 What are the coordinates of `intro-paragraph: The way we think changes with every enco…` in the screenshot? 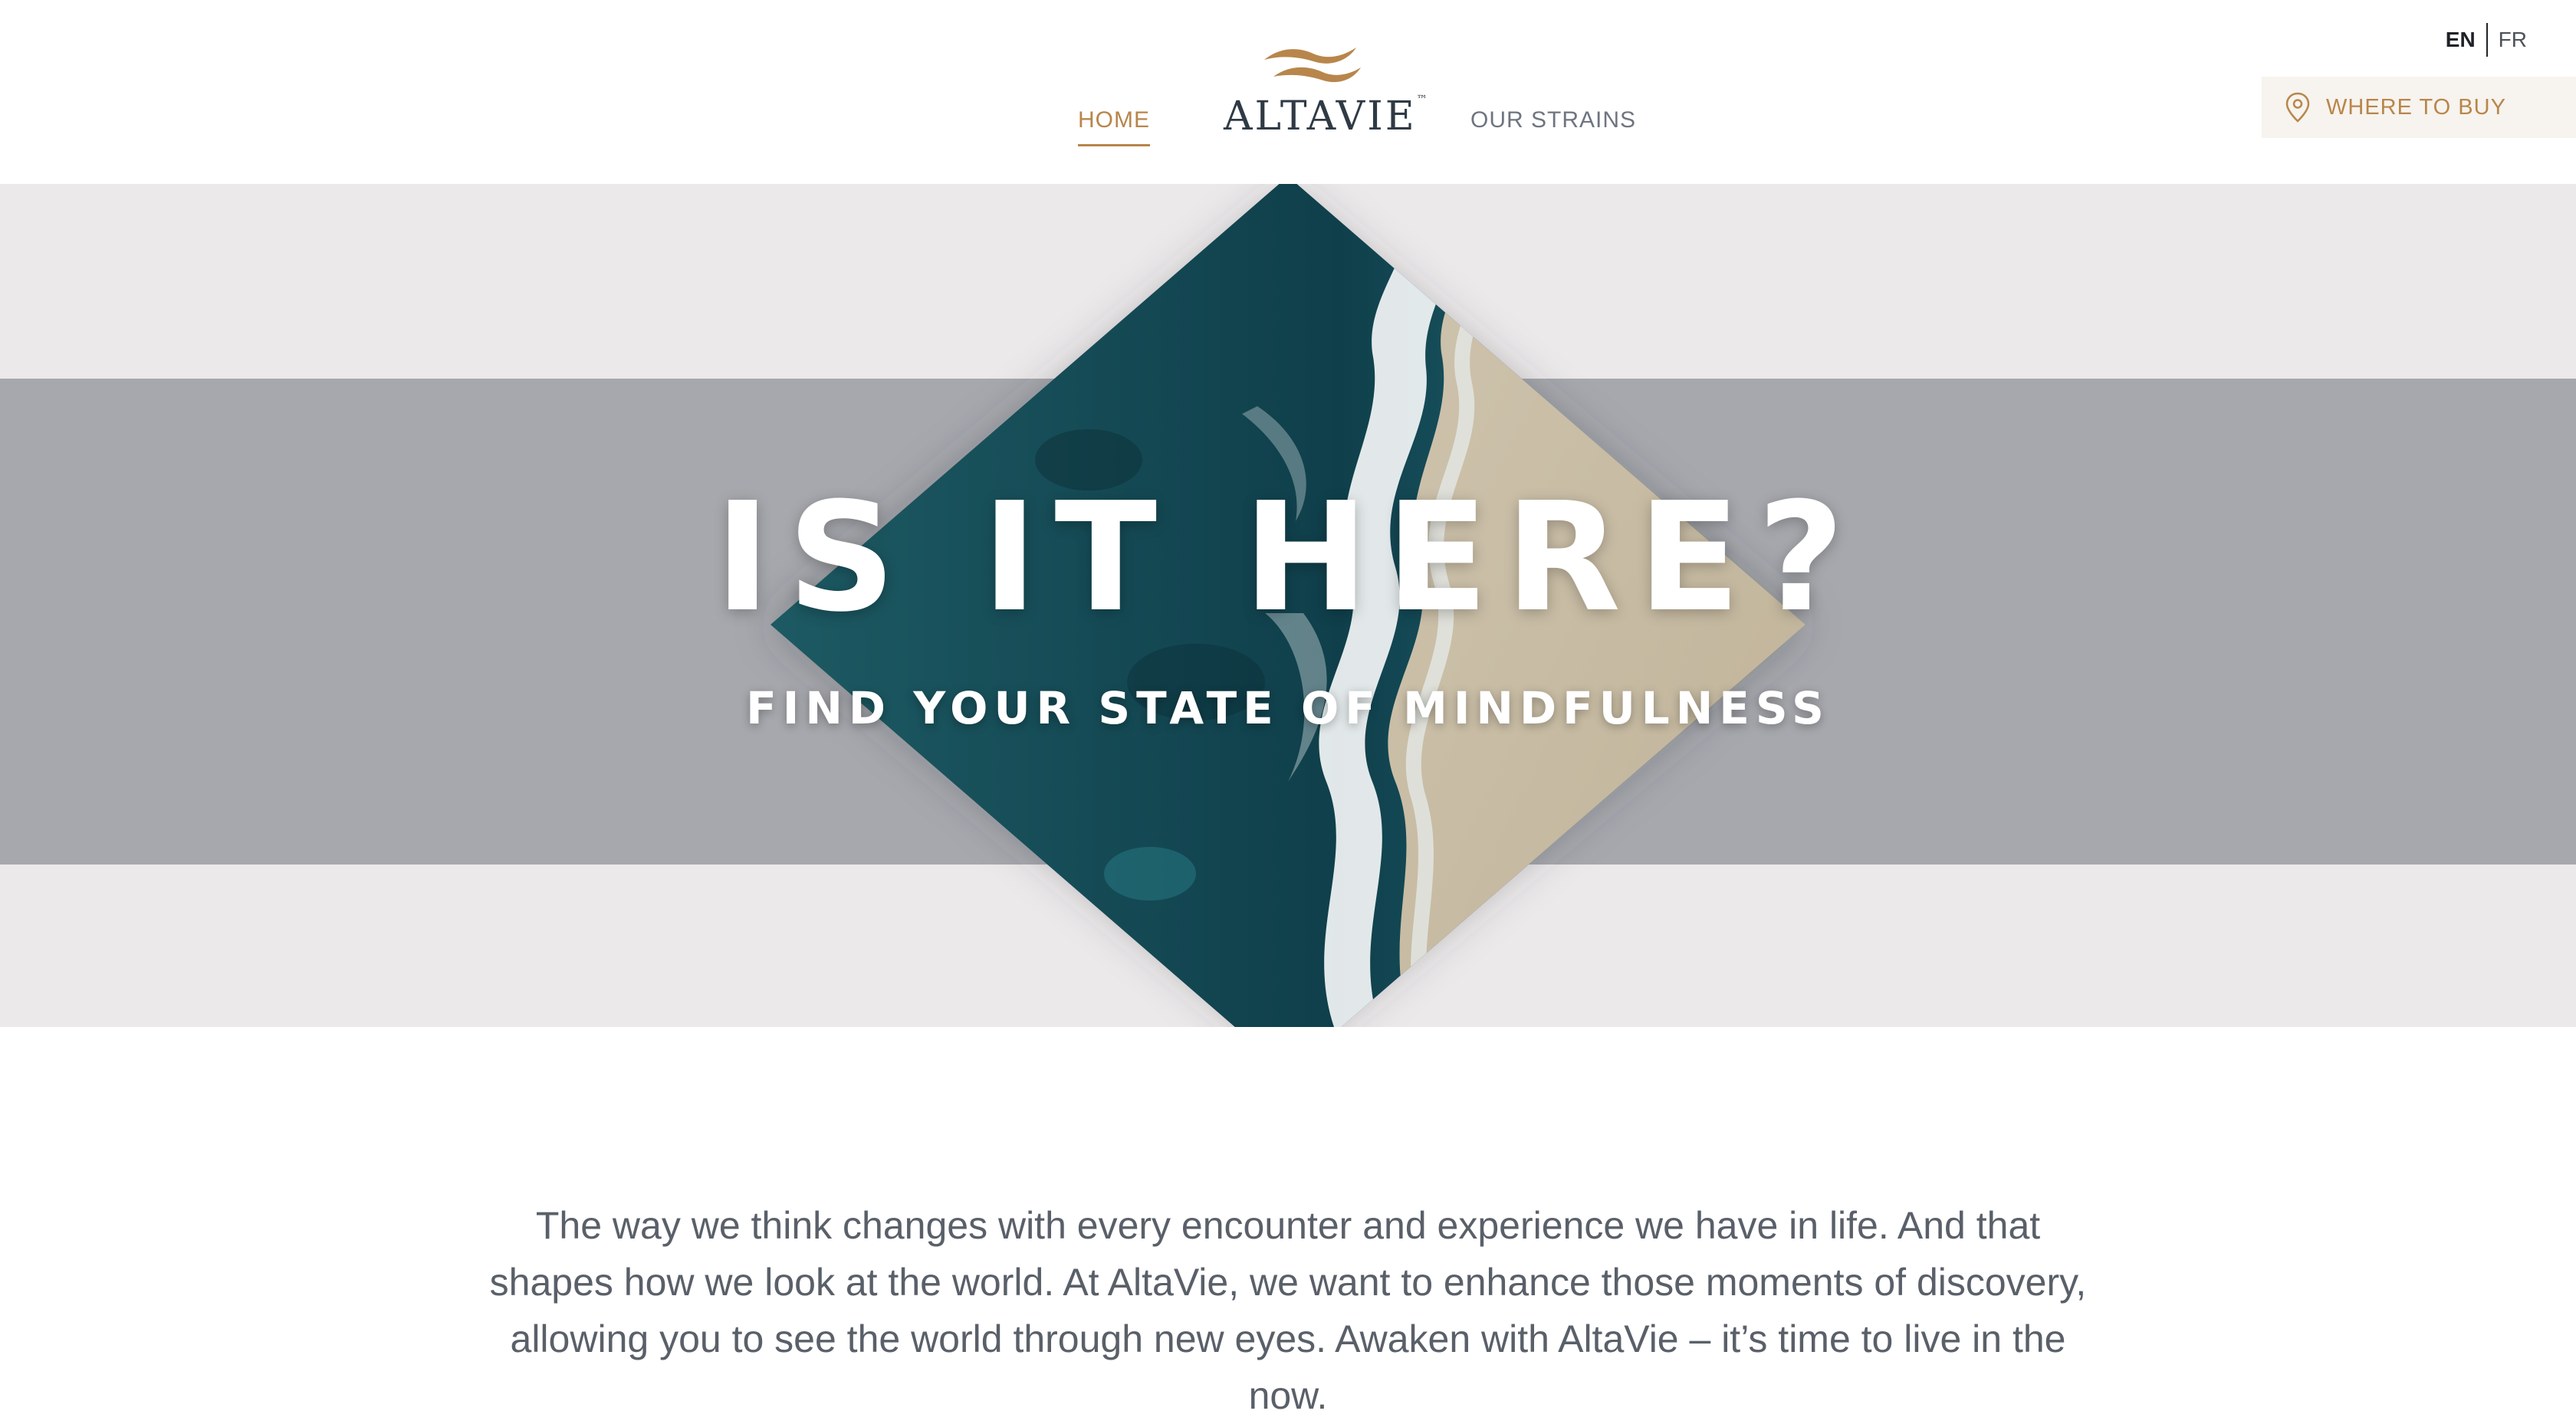 It's located at (1288, 1310).